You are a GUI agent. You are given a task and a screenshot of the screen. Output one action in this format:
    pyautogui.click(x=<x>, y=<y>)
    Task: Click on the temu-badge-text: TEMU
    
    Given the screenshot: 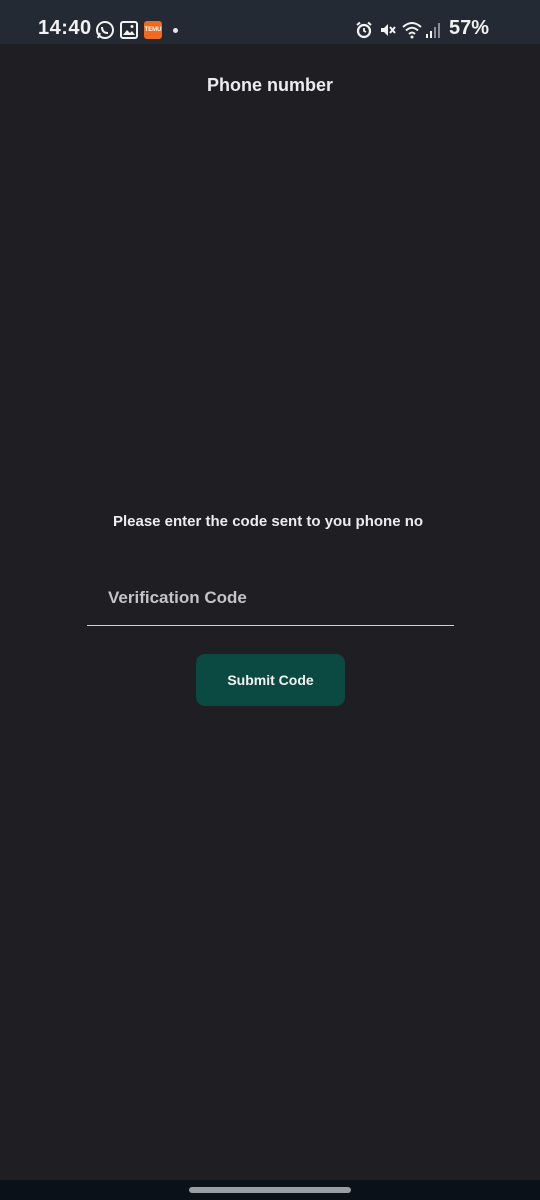 What is the action you would take?
    pyautogui.click(x=153, y=30)
    